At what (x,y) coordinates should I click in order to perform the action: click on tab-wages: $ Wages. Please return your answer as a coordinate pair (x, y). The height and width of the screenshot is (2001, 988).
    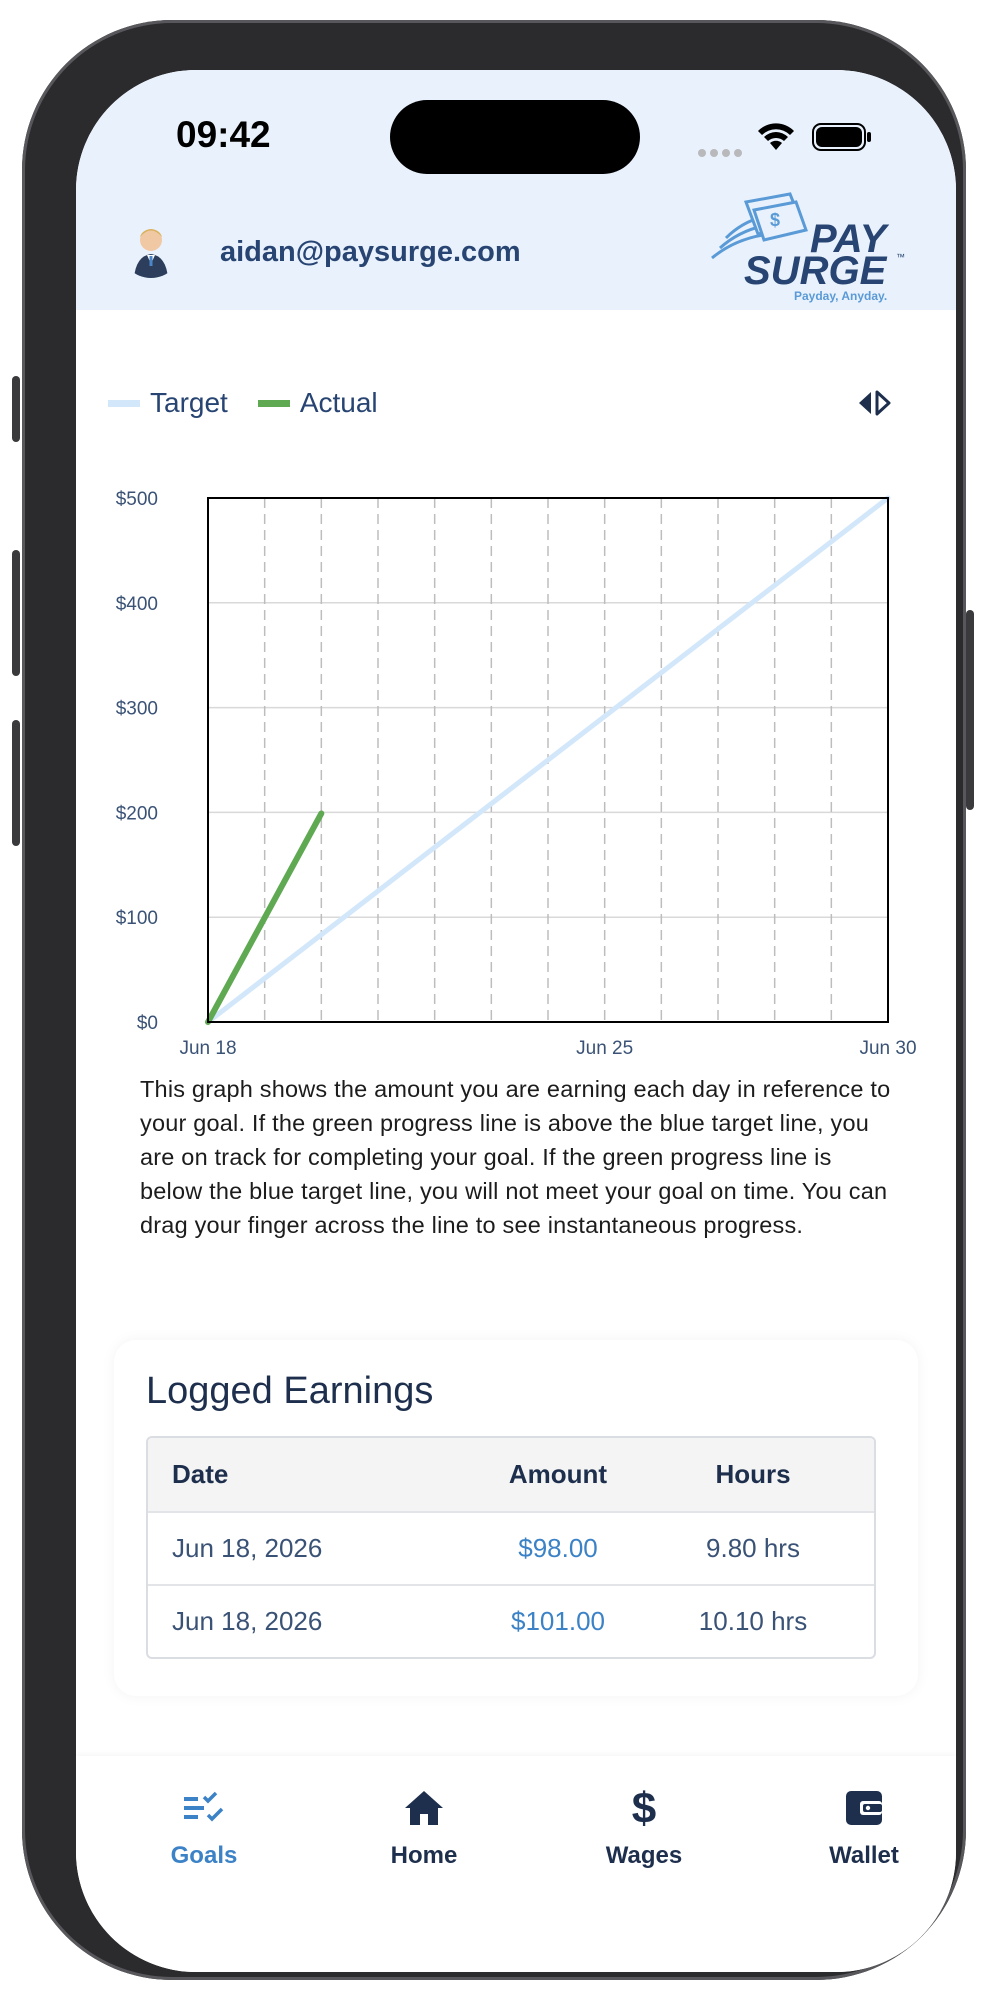
    Looking at the image, I should click on (644, 1826).